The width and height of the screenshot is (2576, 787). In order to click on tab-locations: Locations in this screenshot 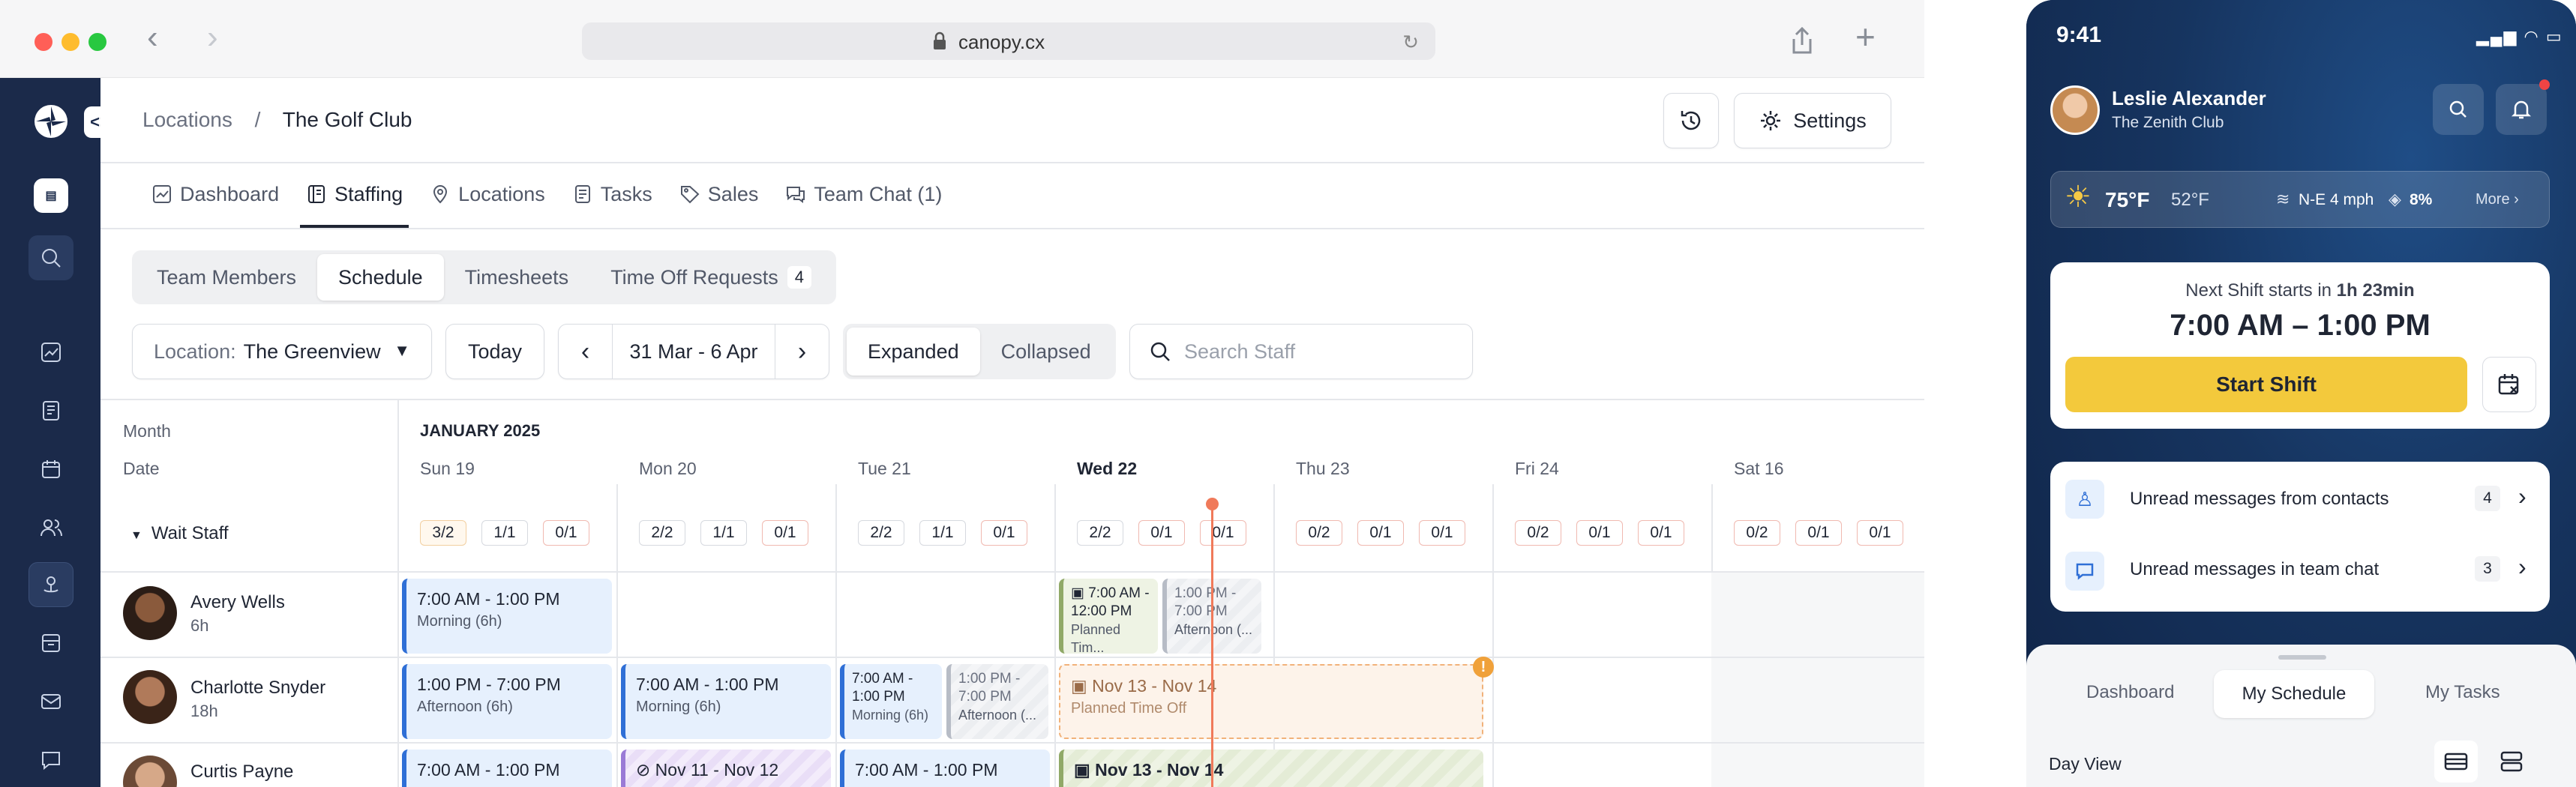, I will do `click(488, 194)`.